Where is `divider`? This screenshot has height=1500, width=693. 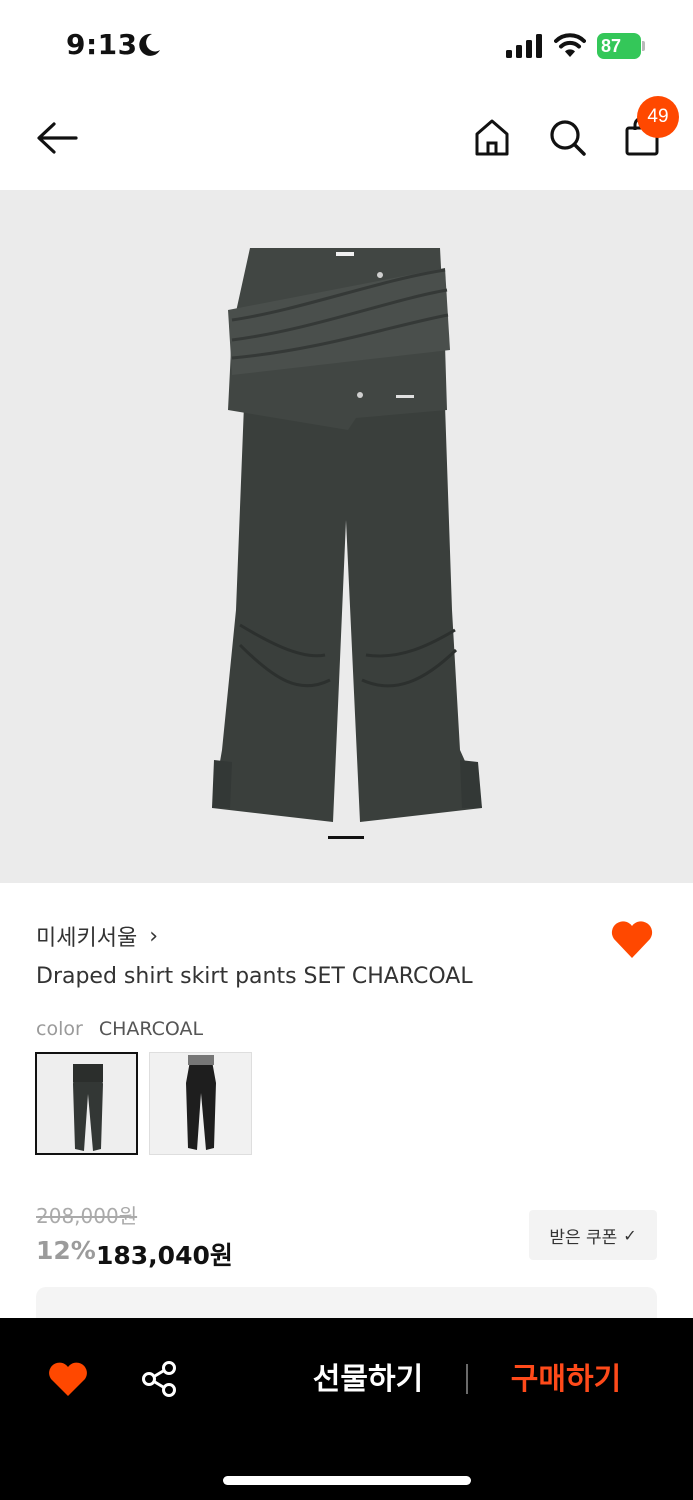 divider is located at coordinates (467, 1379).